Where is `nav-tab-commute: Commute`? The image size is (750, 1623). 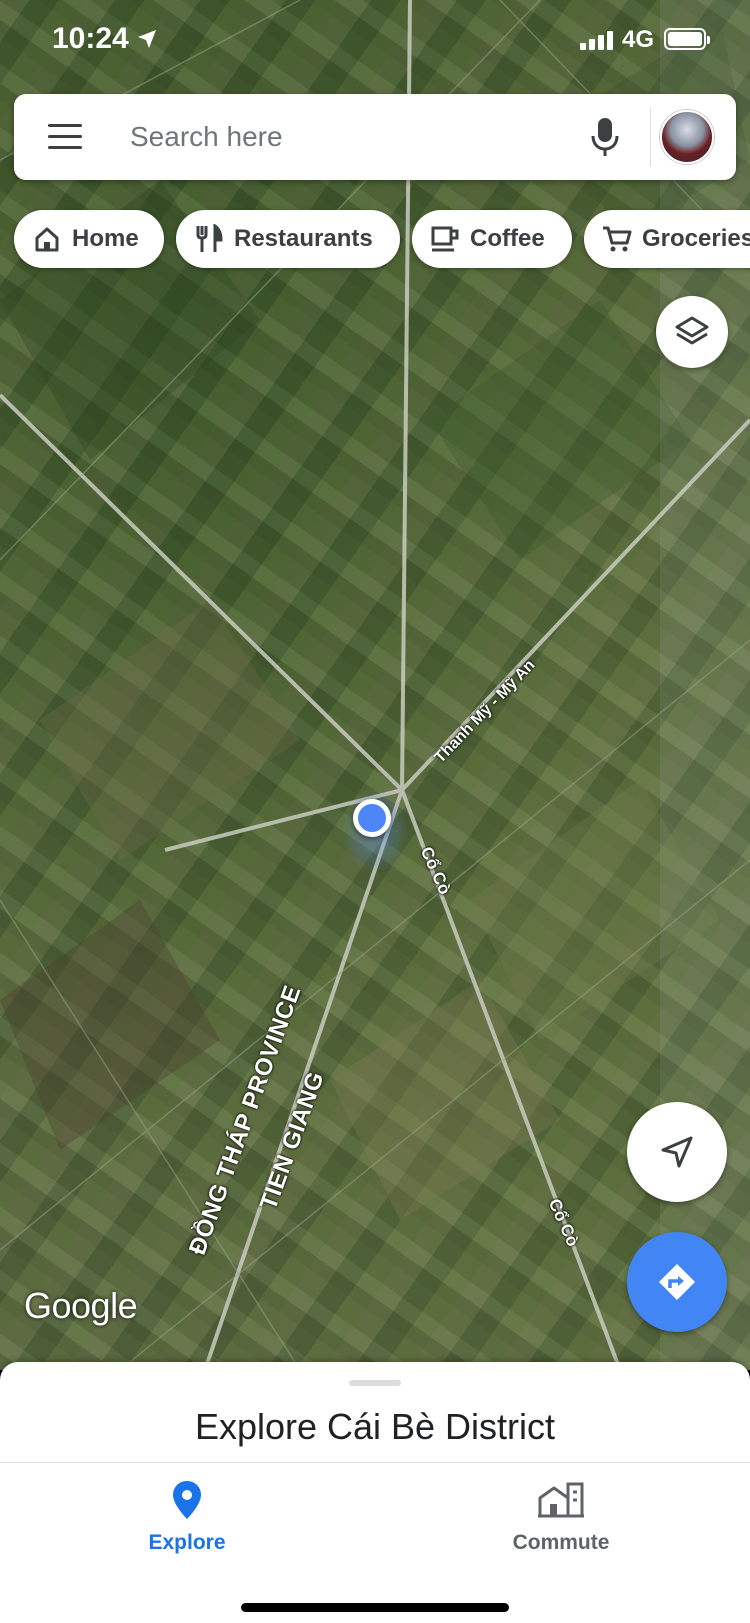
nav-tab-commute: Commute is located at coordinates (561, 1517).